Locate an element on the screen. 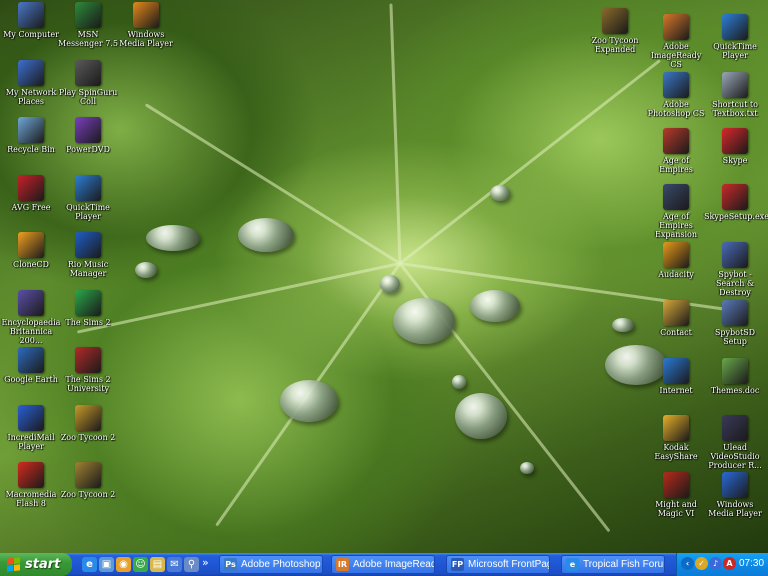 The image size is (768, 576). desktop-shortcut-label: Contact is located at coordinates (676, 332).